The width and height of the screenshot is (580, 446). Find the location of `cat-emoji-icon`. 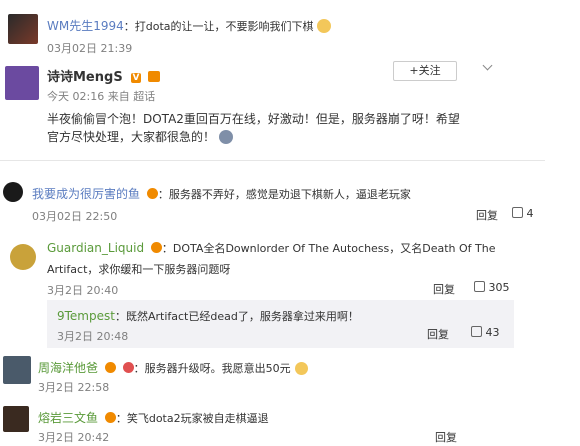

cat-emoji-icon is located at coordinates (324, 26).